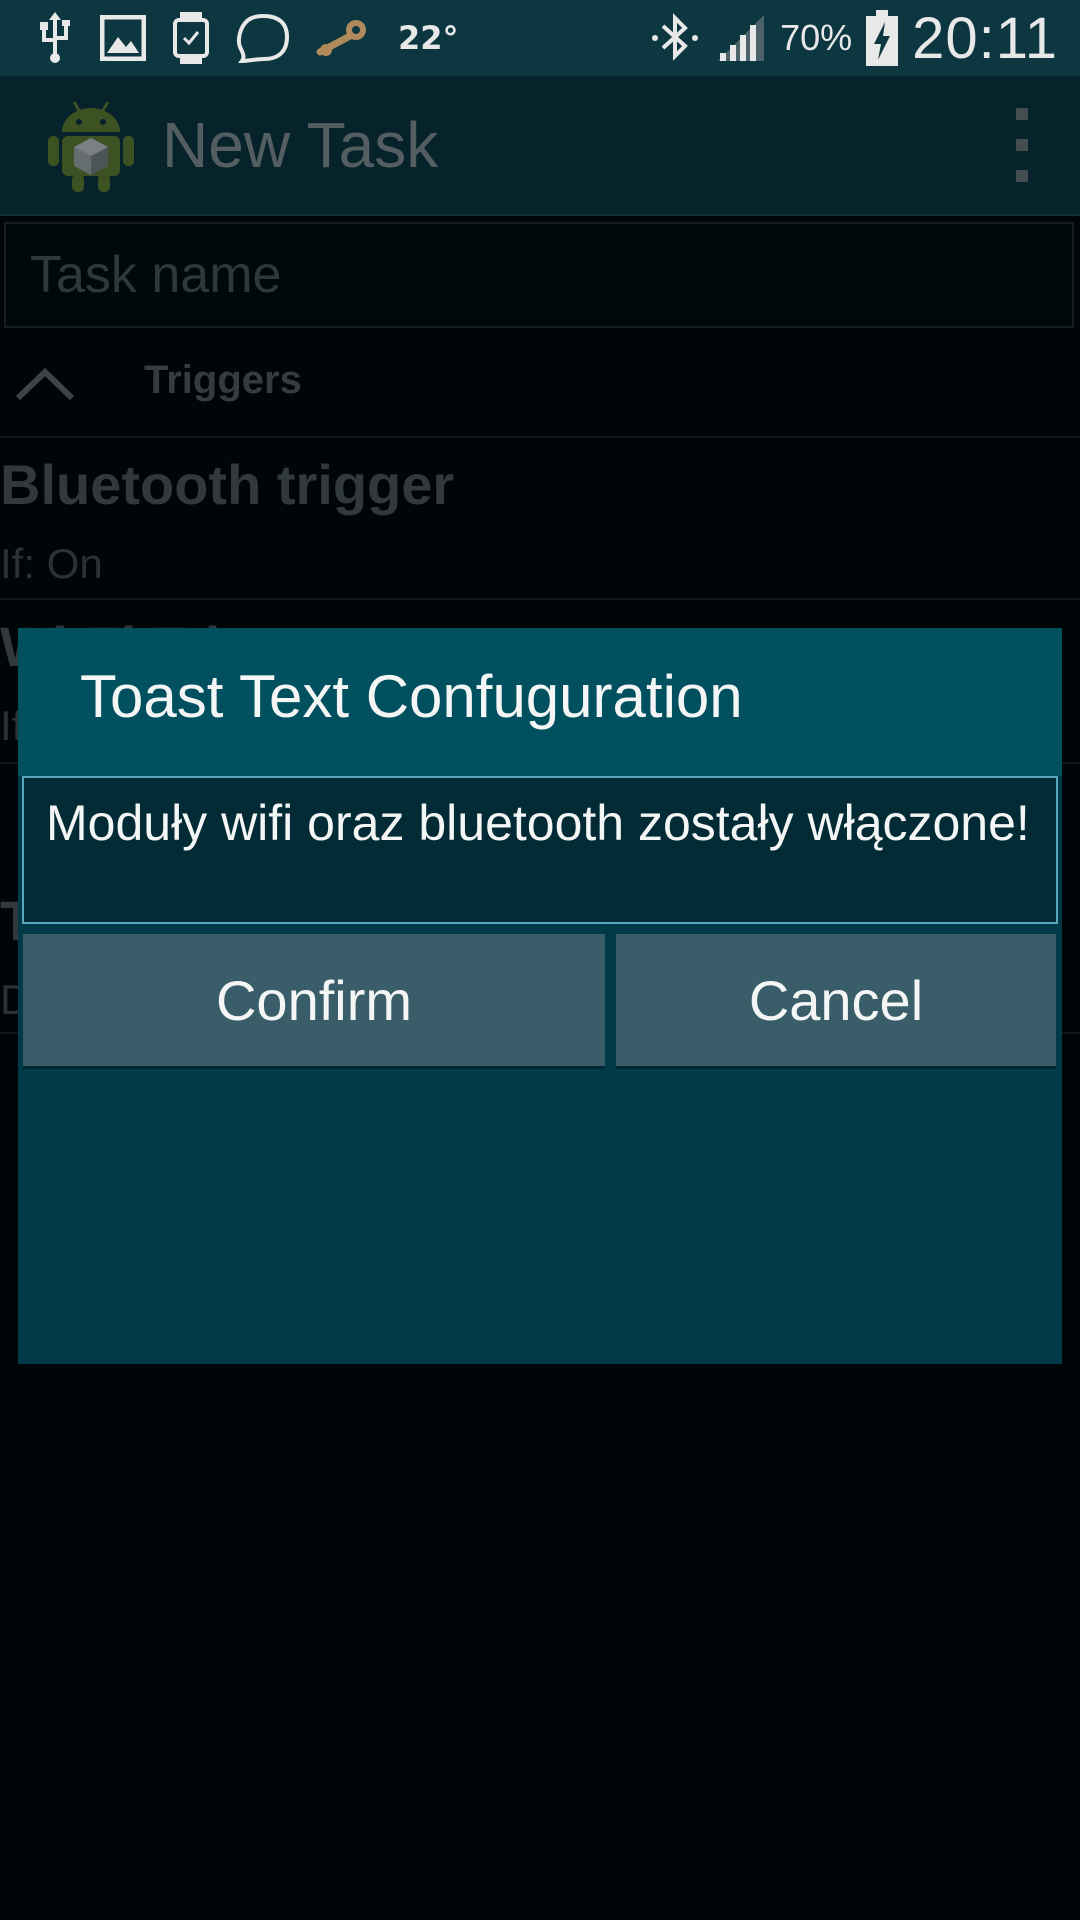 This screenshot has height=1920, width=1080. I want to click on image-icon, so click(123, 38).